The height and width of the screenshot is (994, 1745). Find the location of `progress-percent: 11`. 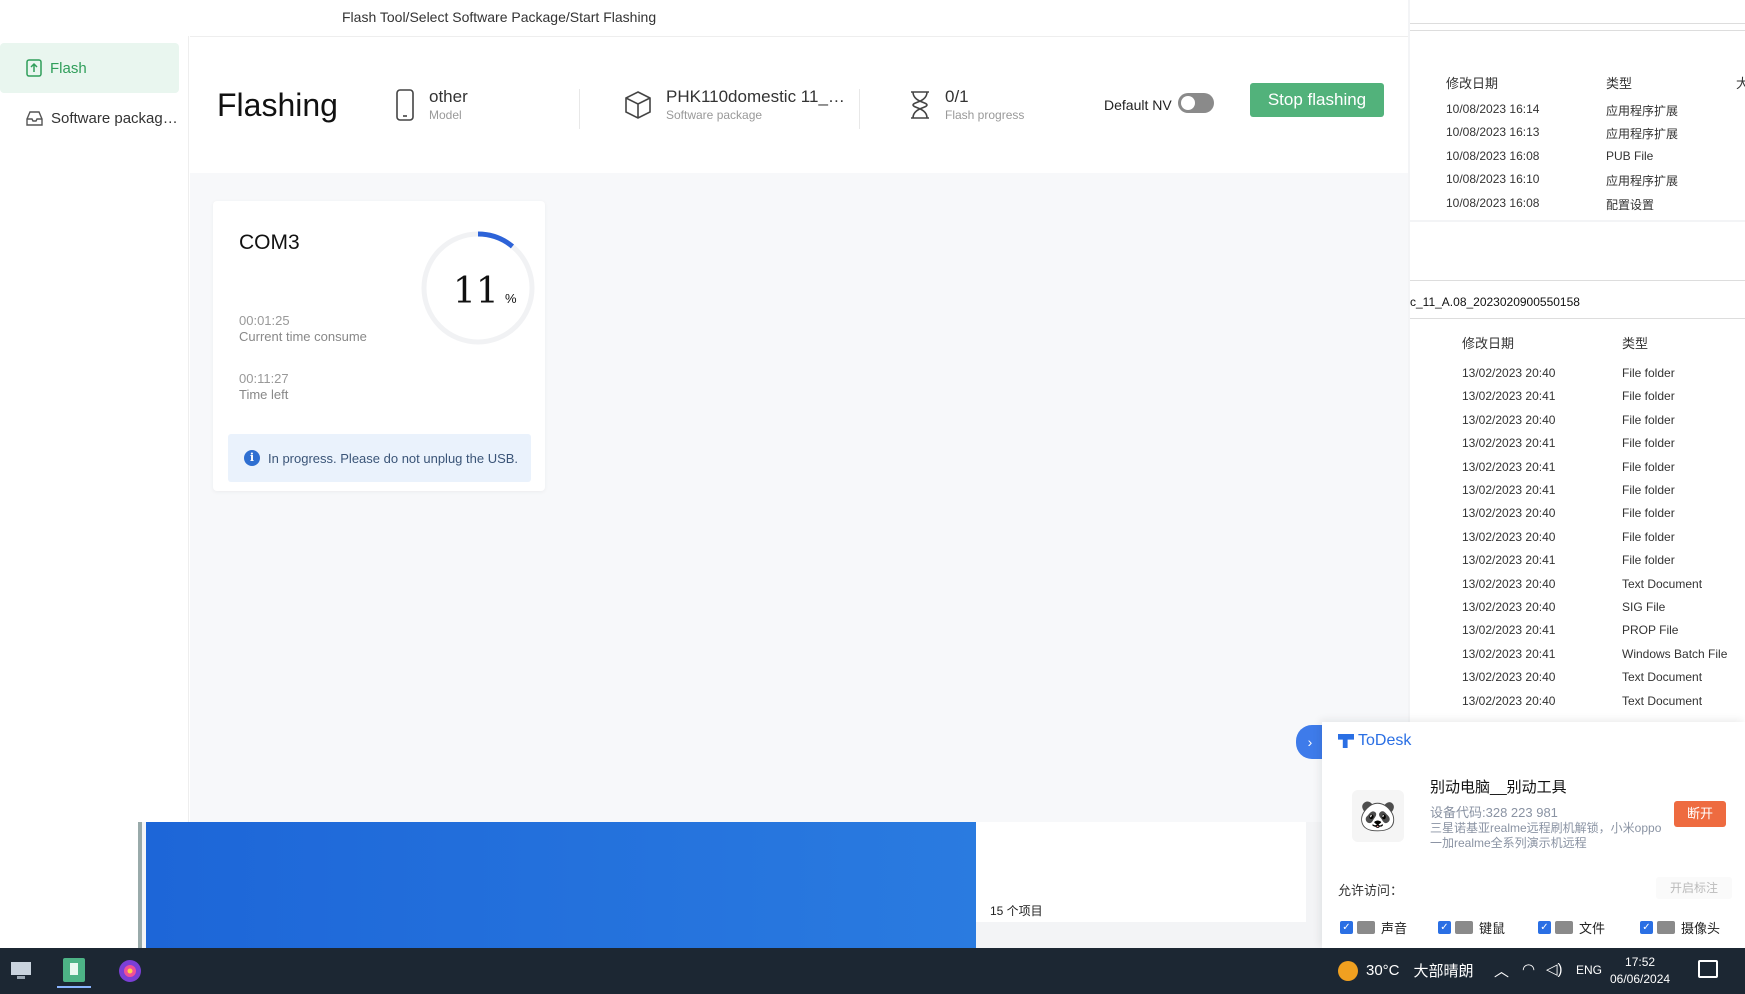

progress-percent: 11 is located at coordinates (476, 291).